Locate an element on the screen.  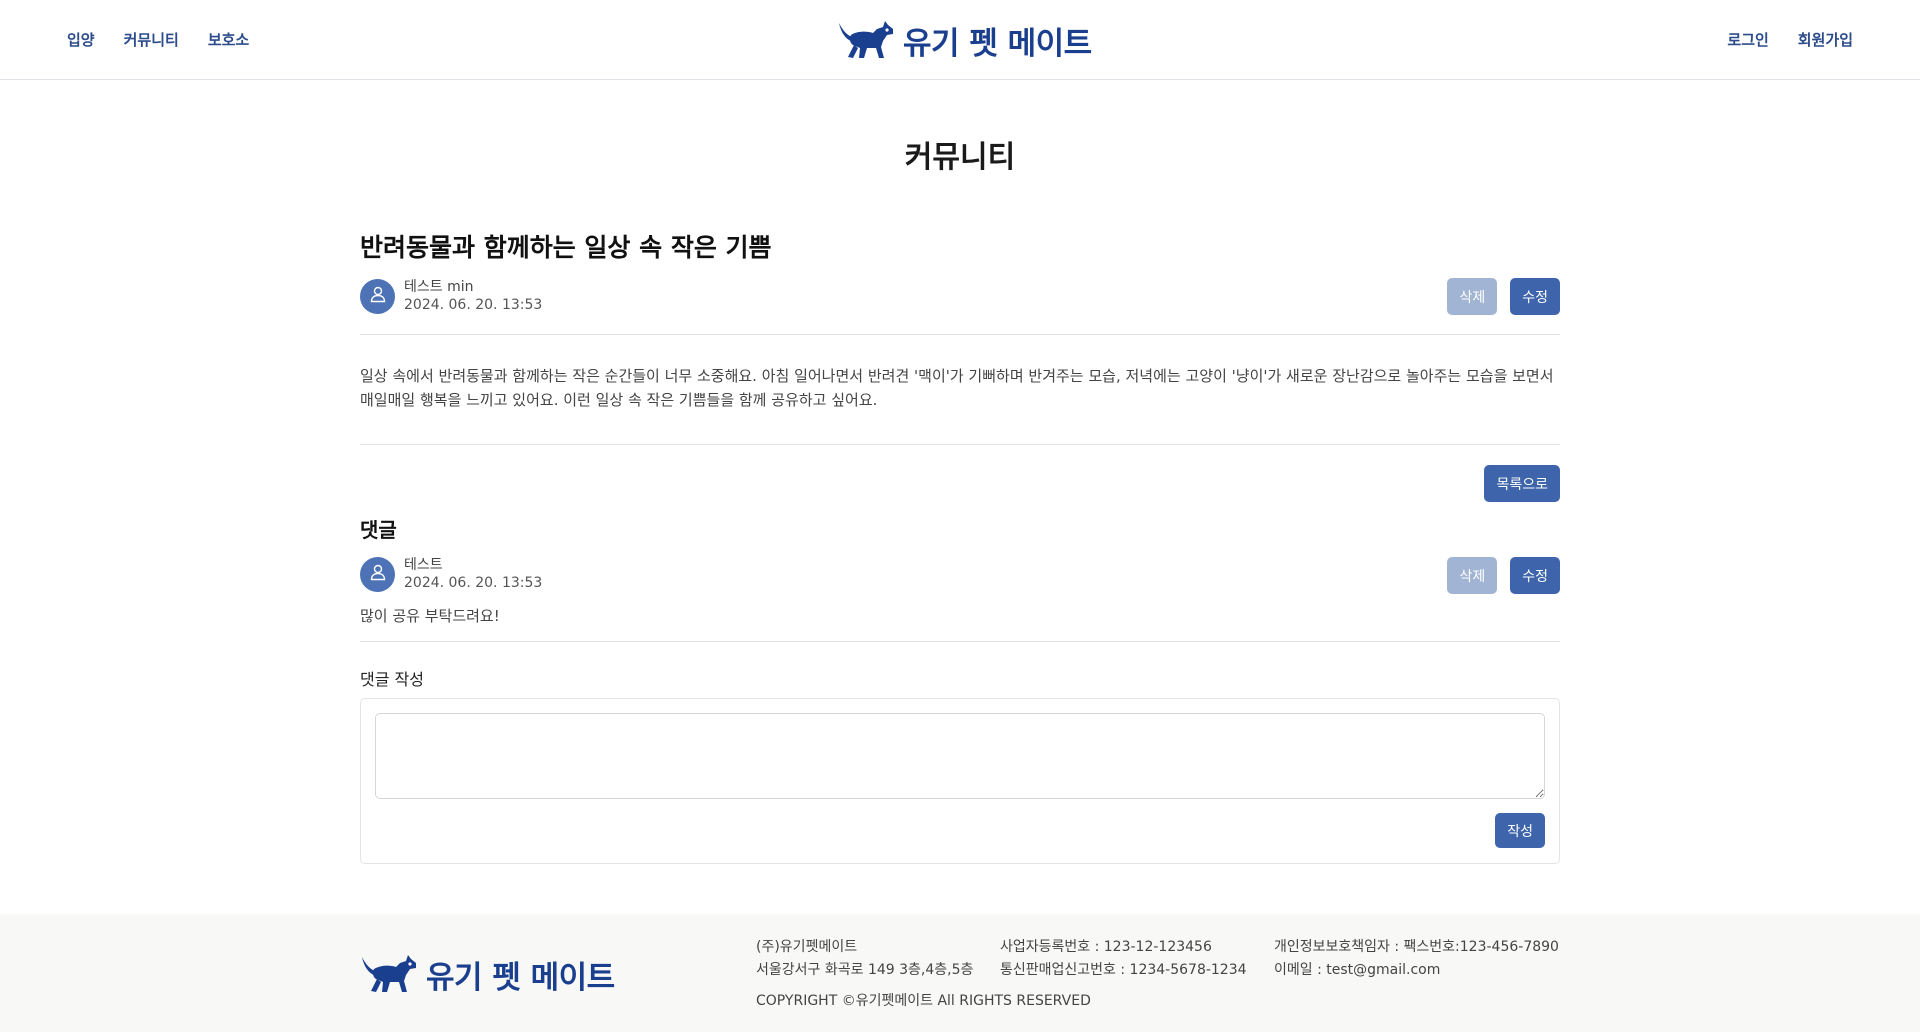
auth-nav: 로그인 회원가입 is located at coordinates (1790, 39).